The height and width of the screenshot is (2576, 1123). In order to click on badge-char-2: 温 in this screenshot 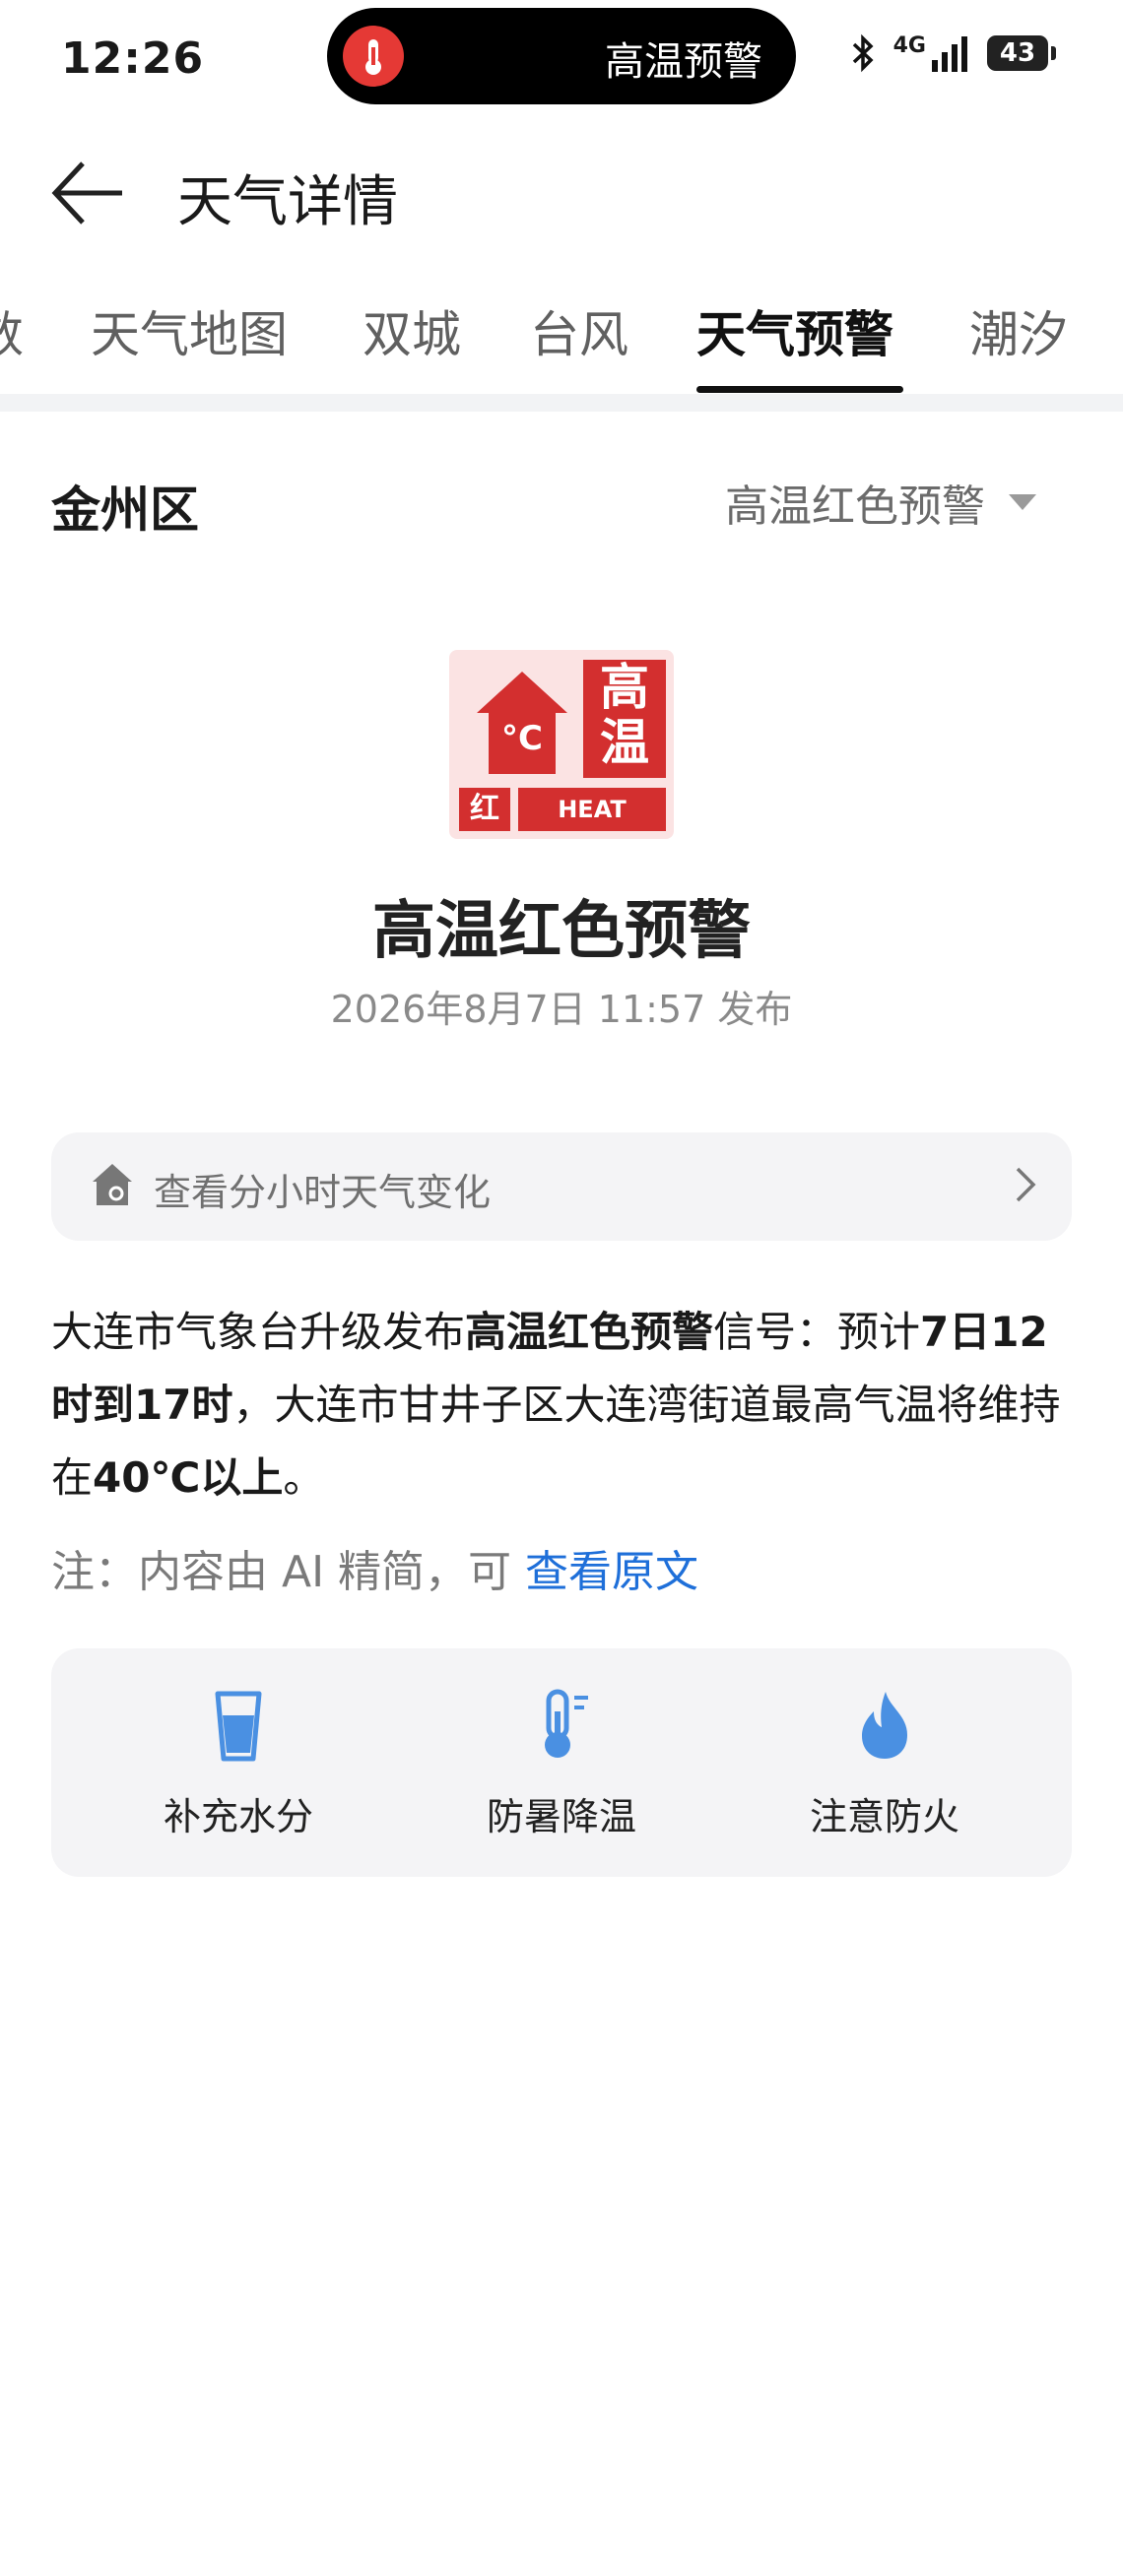, I will do `click(624, 742)`.